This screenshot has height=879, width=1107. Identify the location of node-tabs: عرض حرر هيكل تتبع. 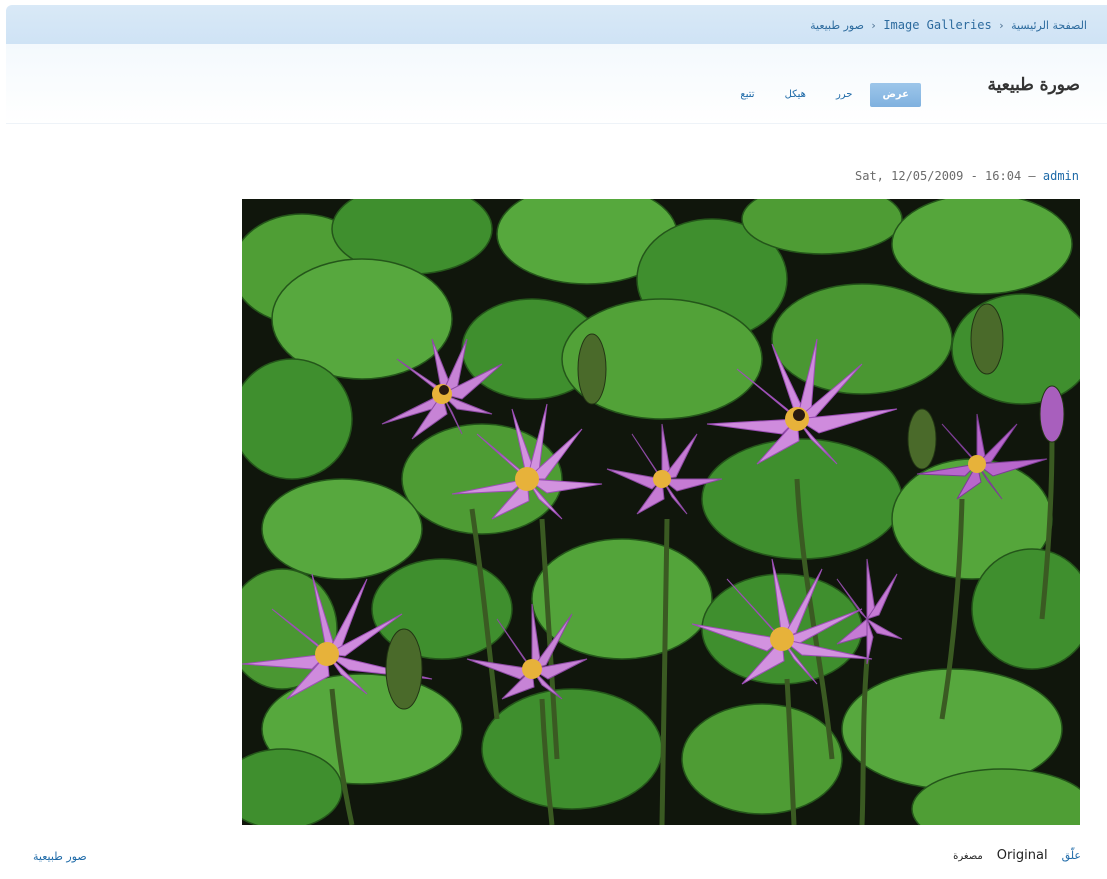
(821, 95).